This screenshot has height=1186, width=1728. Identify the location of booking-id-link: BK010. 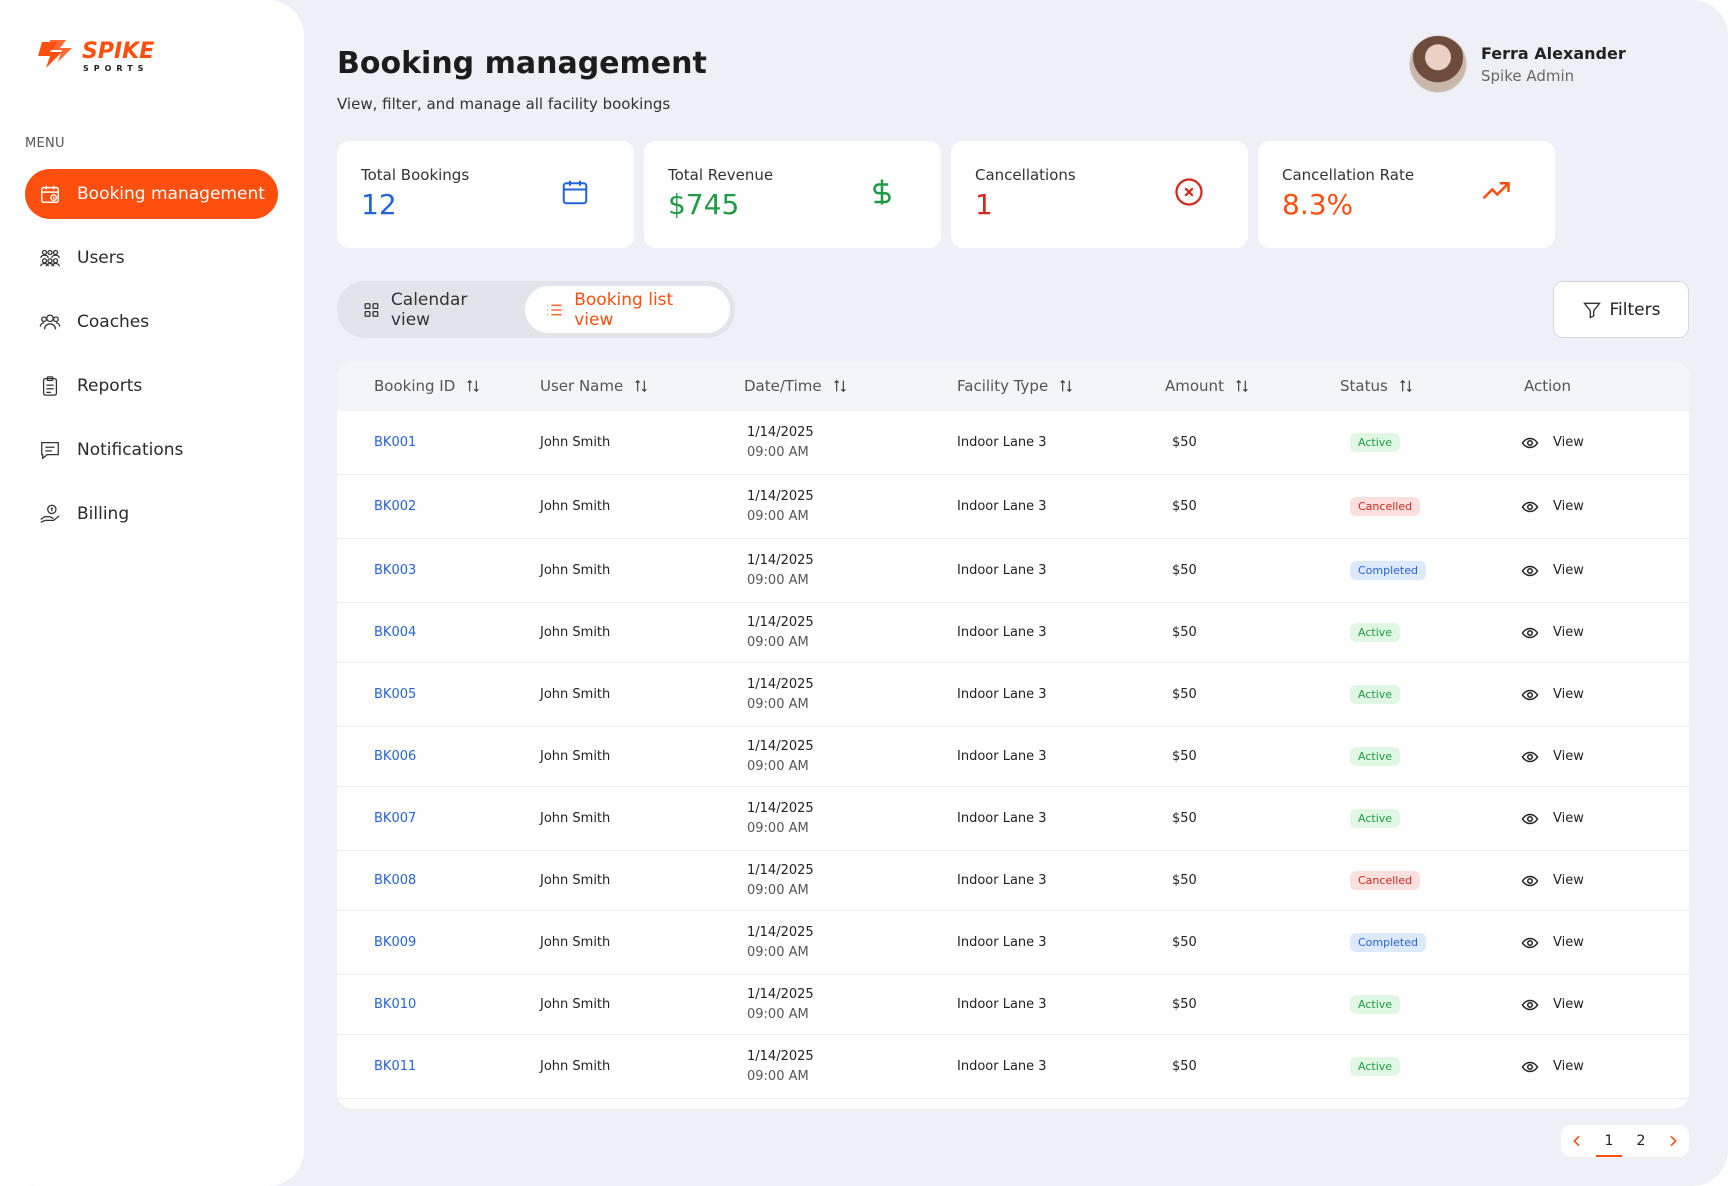
(395, 1004).